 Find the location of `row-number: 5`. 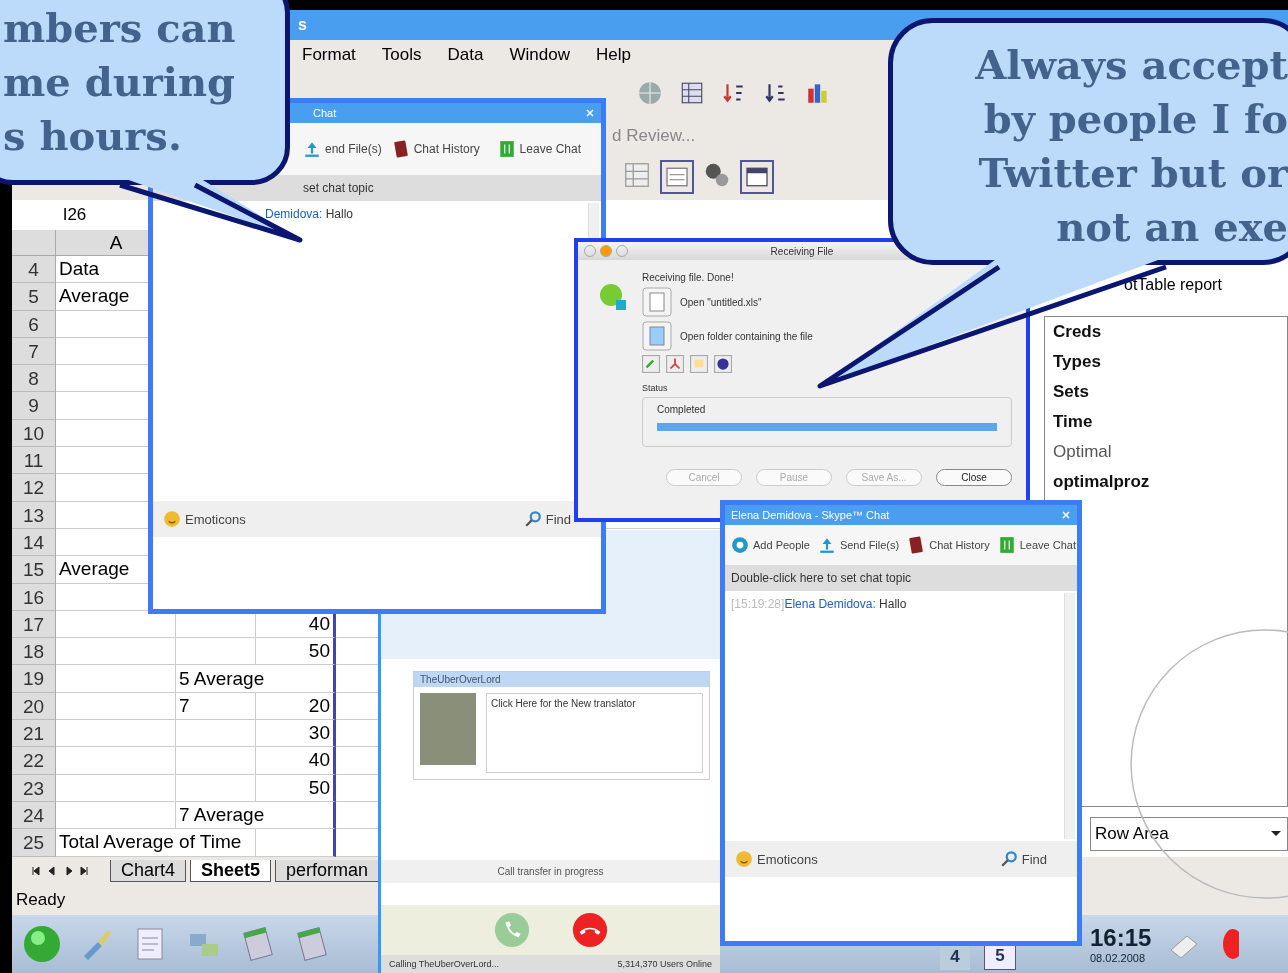

row-number: 5 is located at coordinates (34, 297).